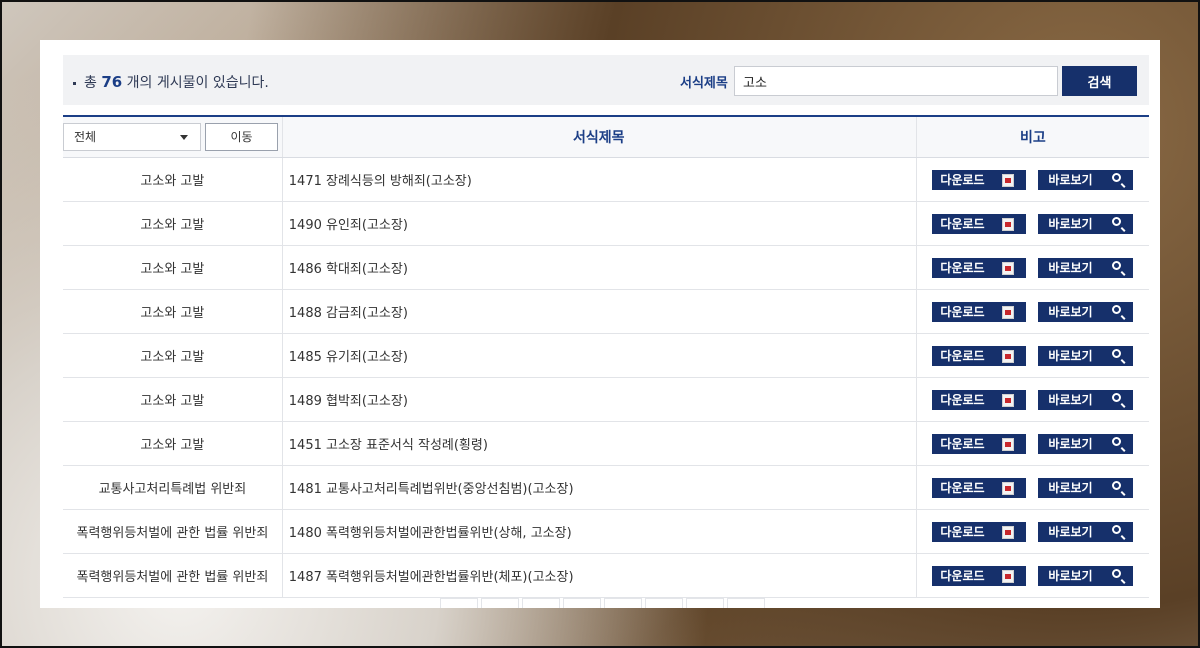  Describe the element at coordinates (599, 531) in the screenshot. I see `row-title: 1480 폭력행위등처벌에관한법률위반(상해, 고소장)` at that location.